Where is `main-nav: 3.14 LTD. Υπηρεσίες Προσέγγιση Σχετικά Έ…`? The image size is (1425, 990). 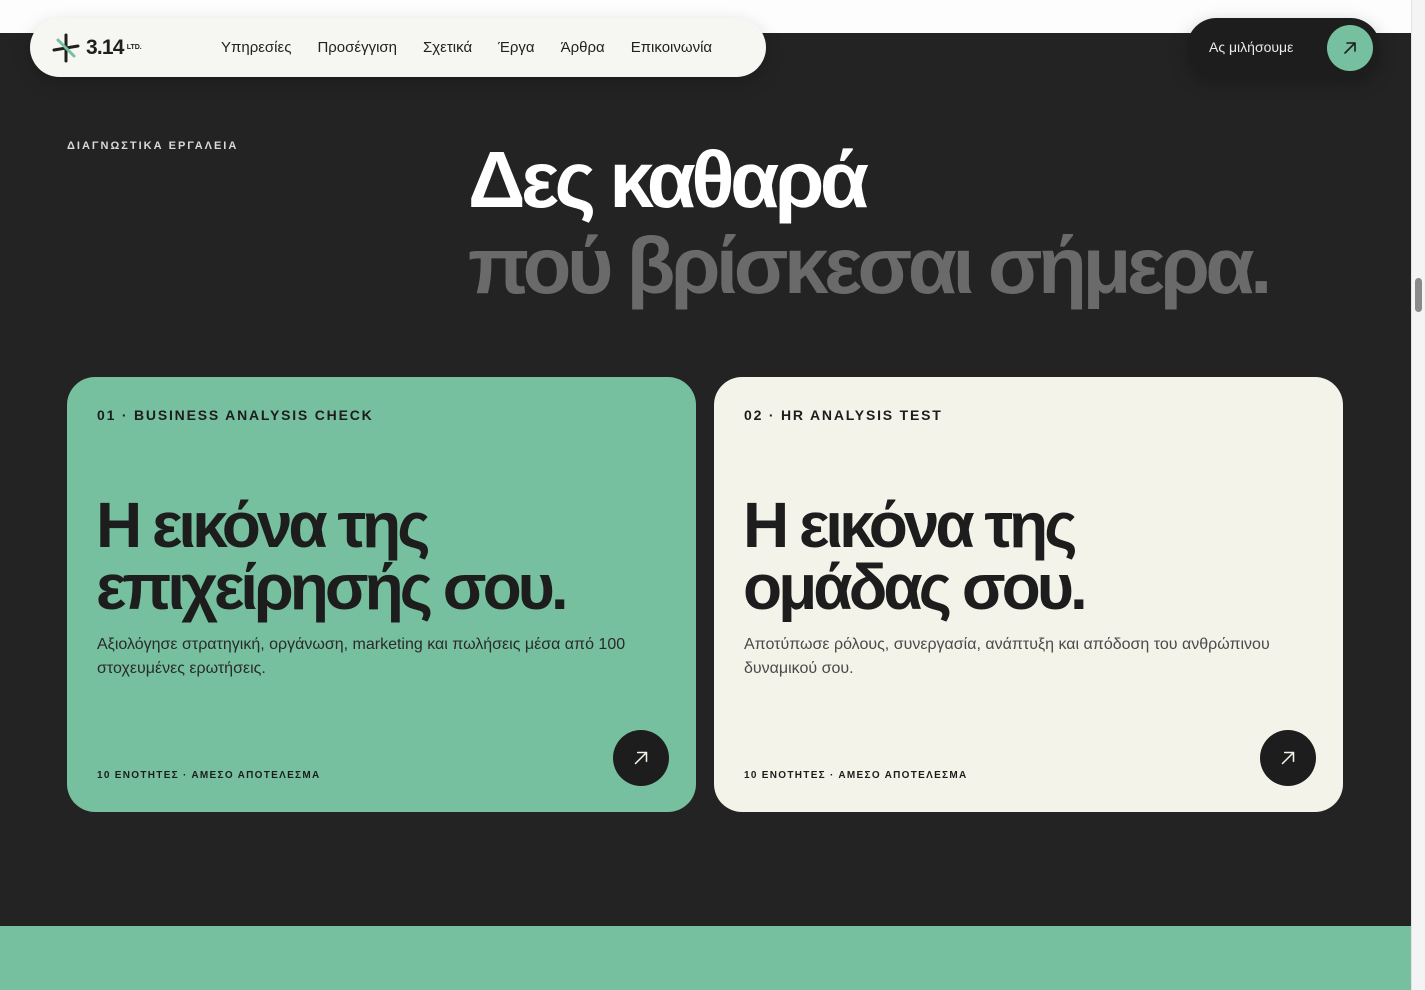
main-nav: 3.14 LTD. Υπηρεσίες Προσέγγιση Σχετικά Έ… is located at coordinates (398, 47).